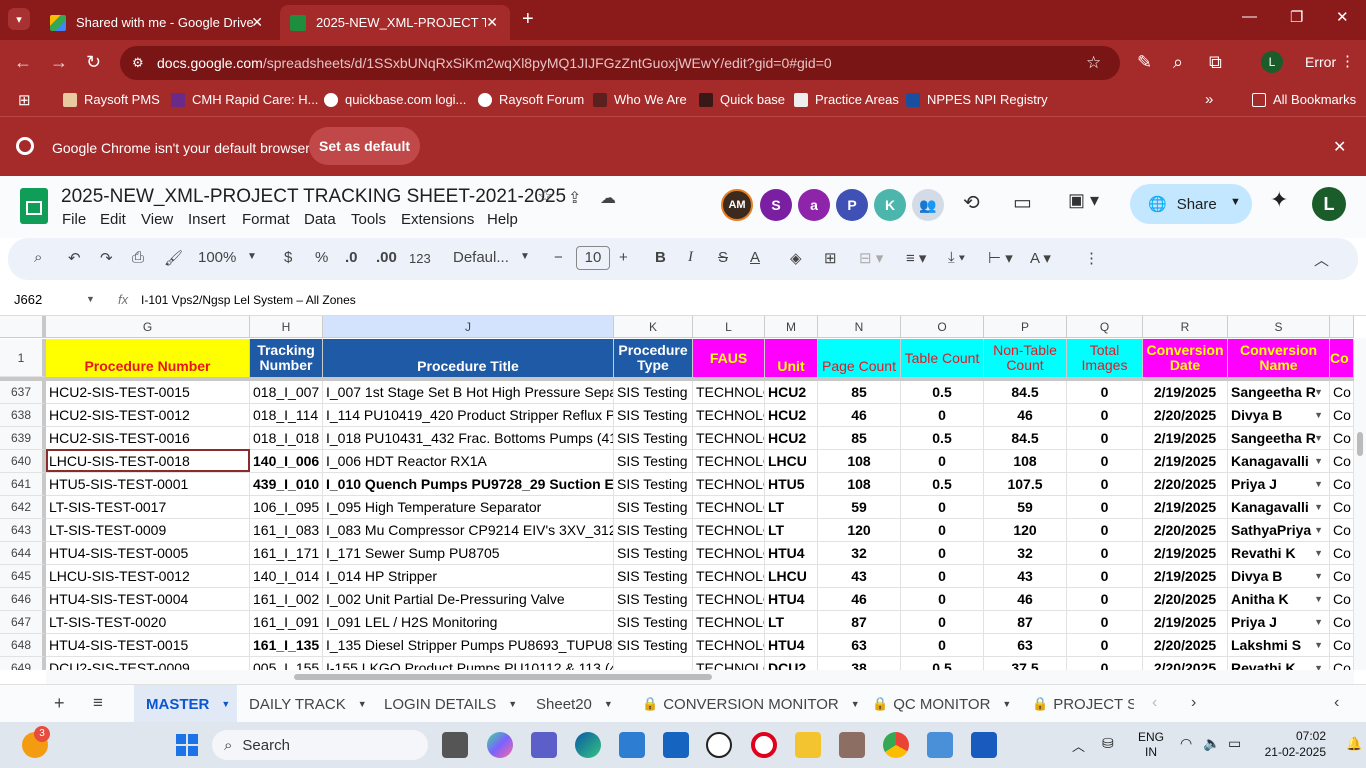 This screenshot has width=1366, height=768. Describe the element at coordinates (808, 745) in the screenshot. I see `file-explorer-icon` at that location.